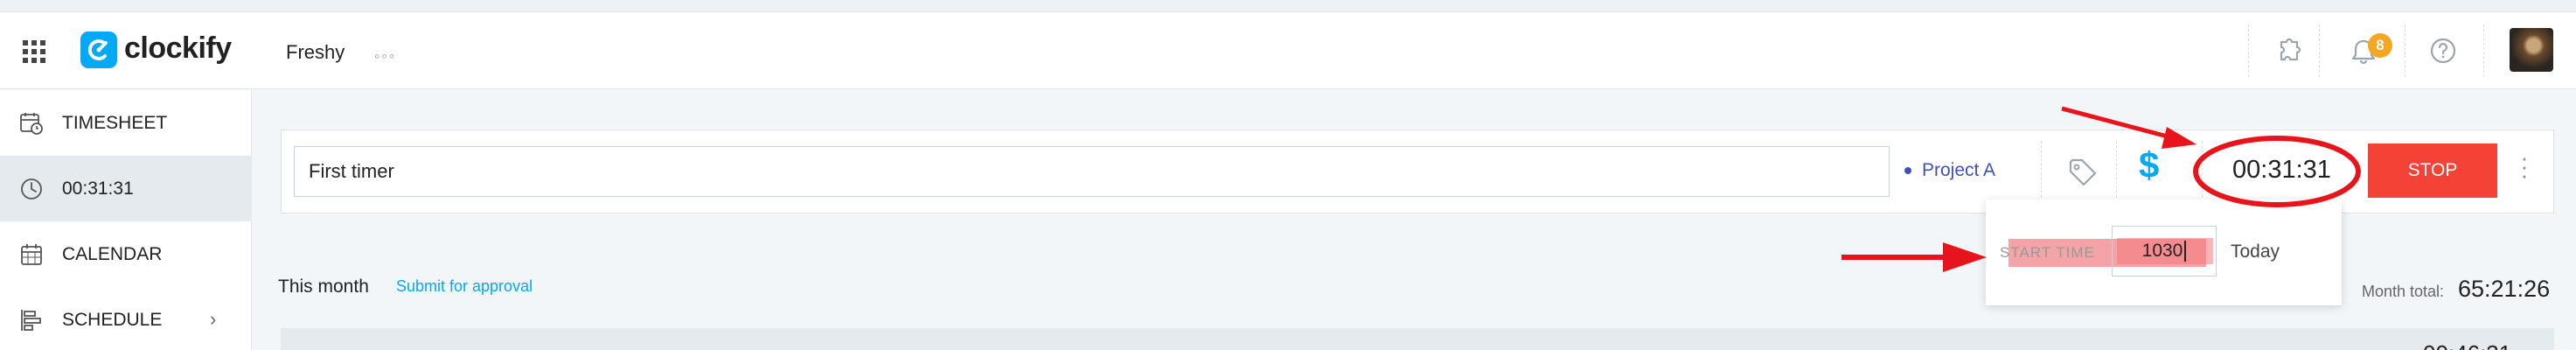 The height and width of the screenshot is (350, 2576). Describe the element at coordinates (1907, 171) in the screenshot. I see `project-color-dot` at that location.